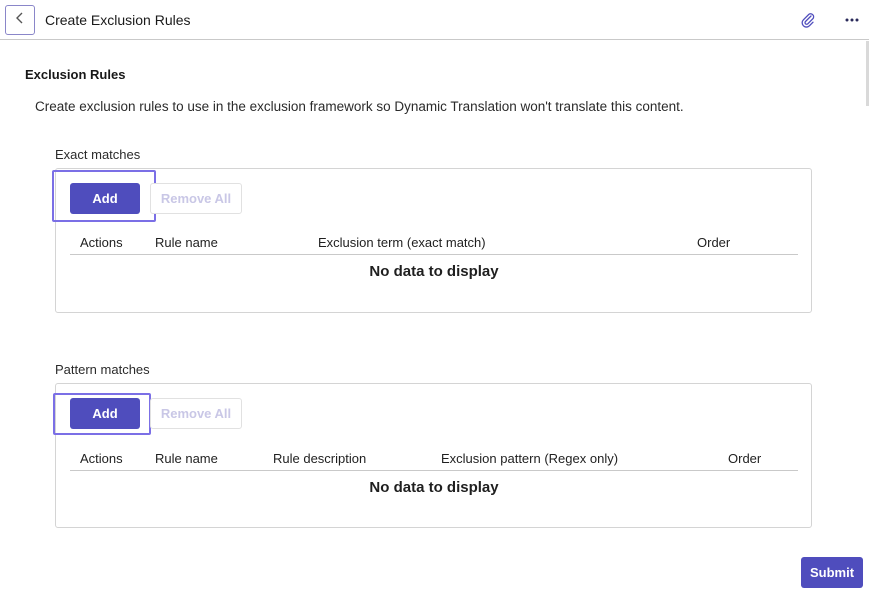  I want to click on submit-button: Submit, so click(832, 572).